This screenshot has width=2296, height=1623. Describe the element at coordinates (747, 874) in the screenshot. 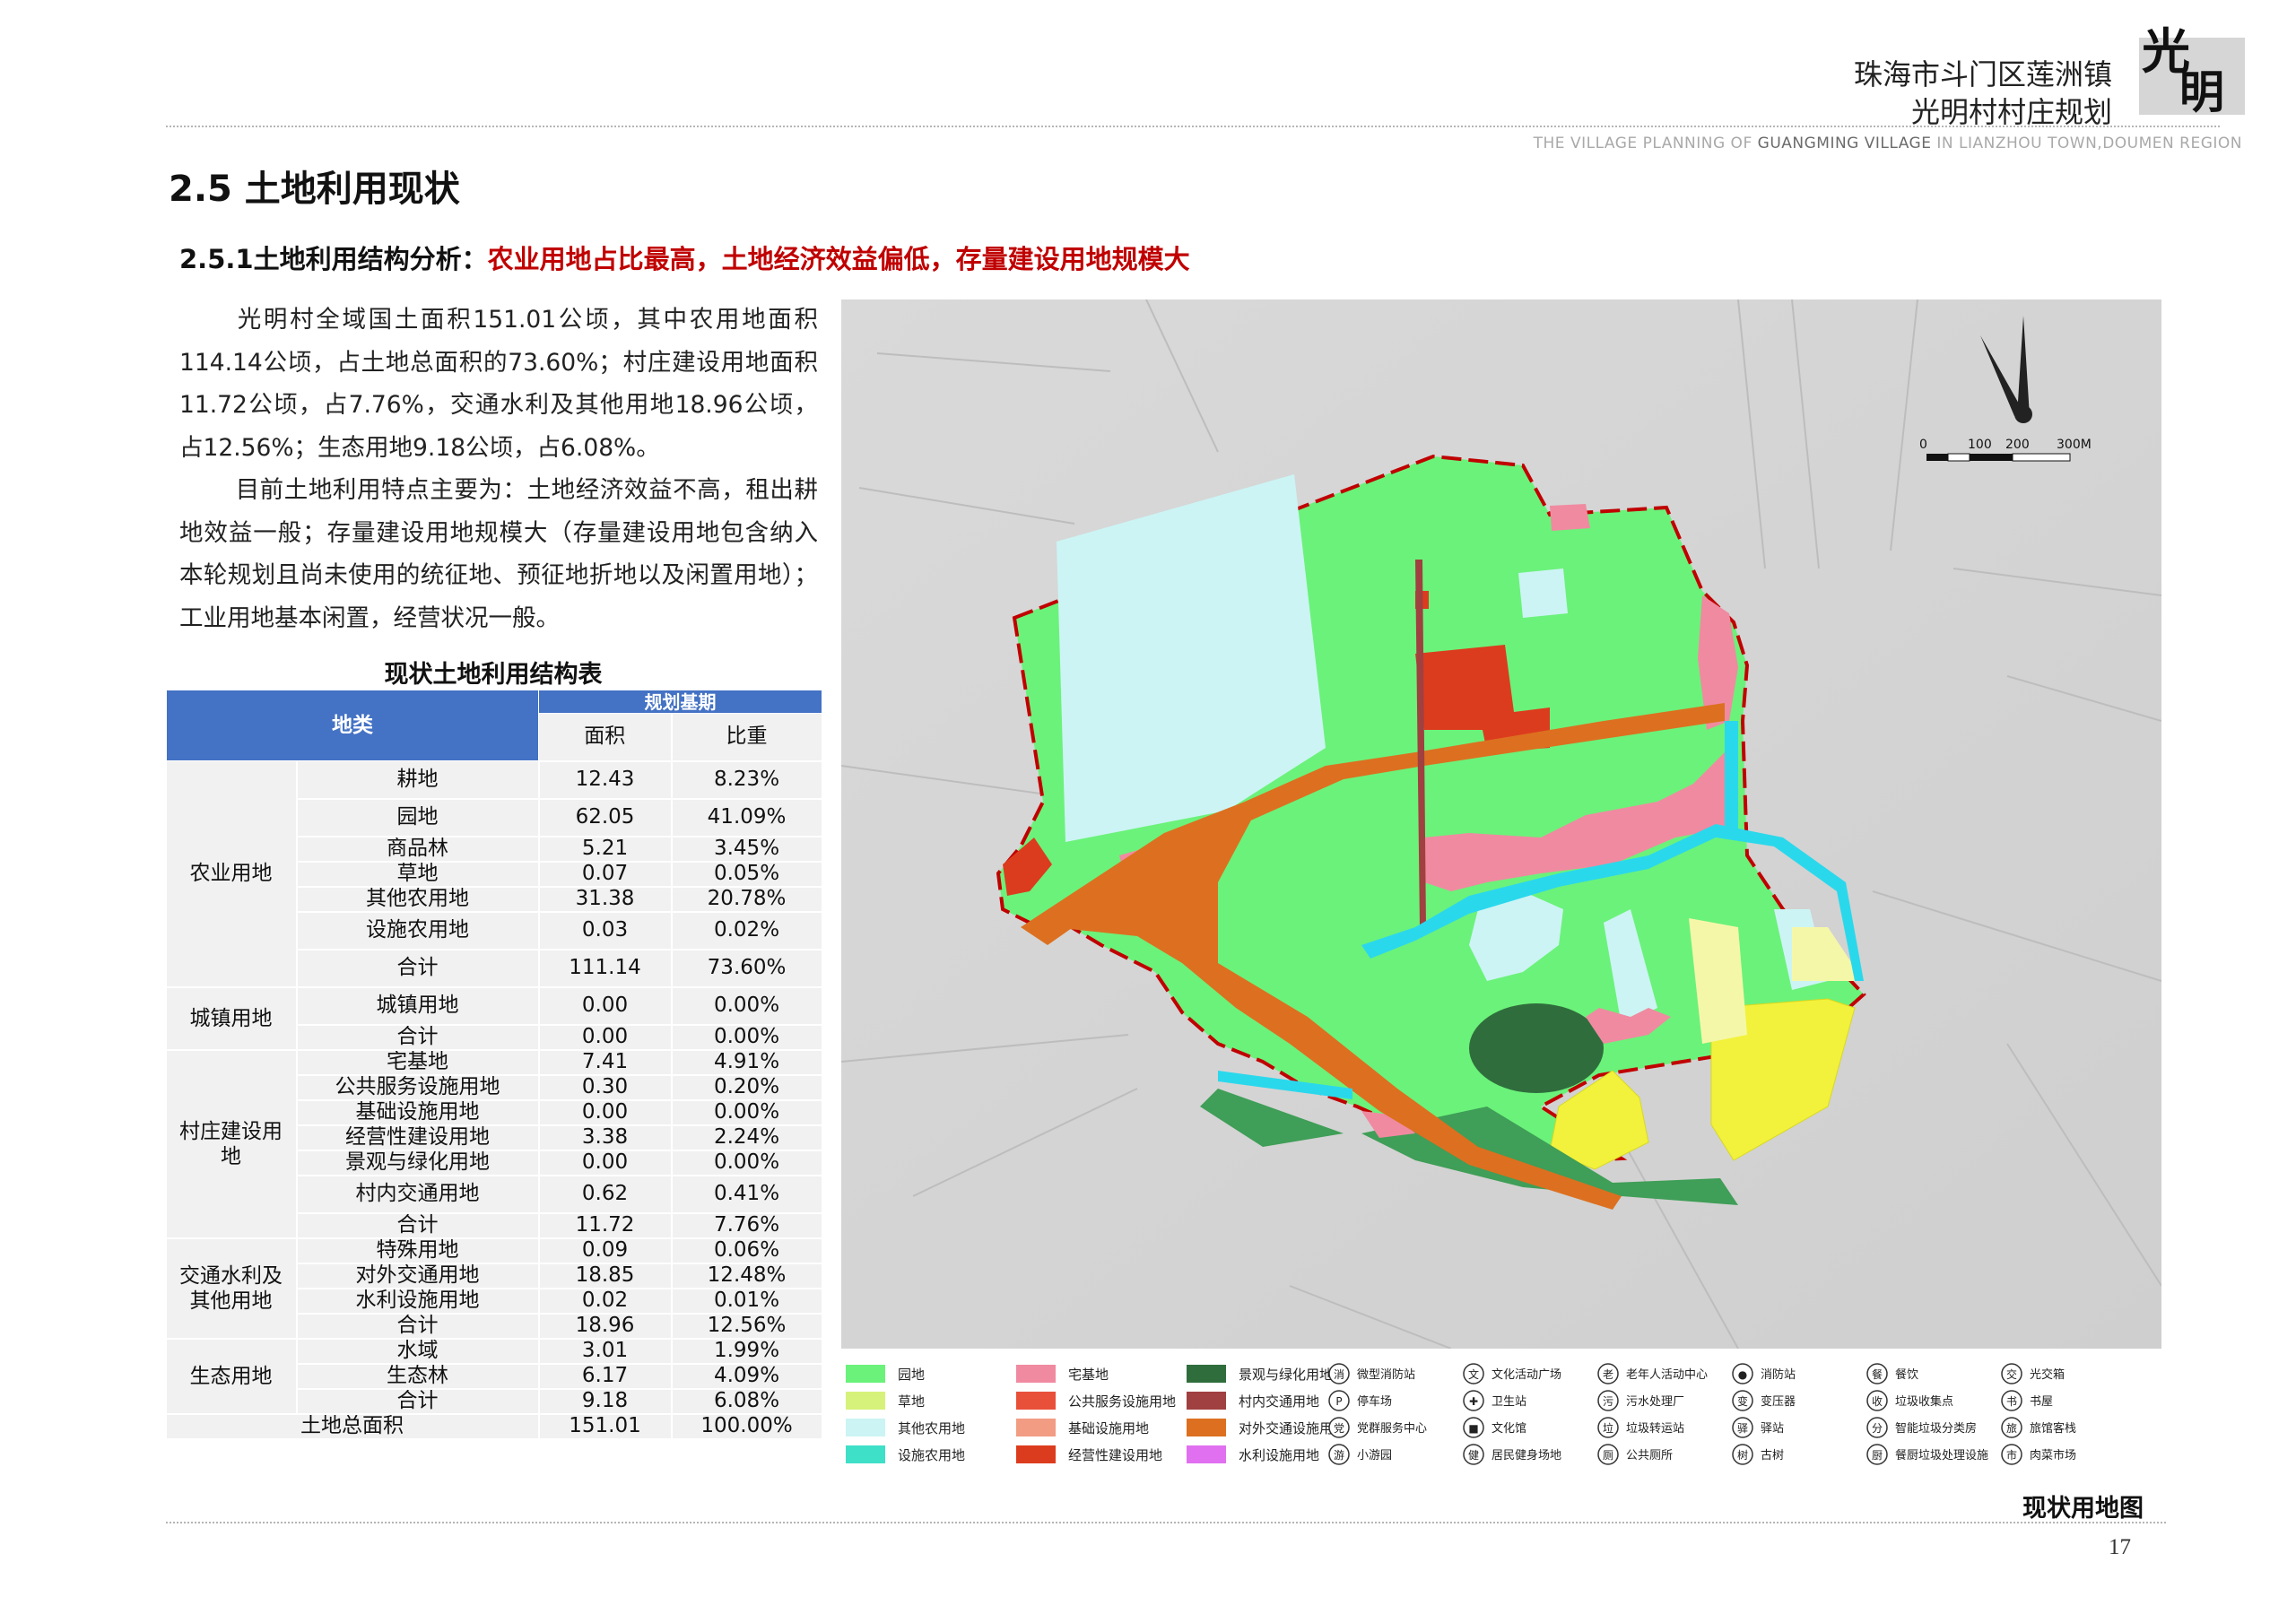

I see `table-cell-ratio: 0.05%` at that location.